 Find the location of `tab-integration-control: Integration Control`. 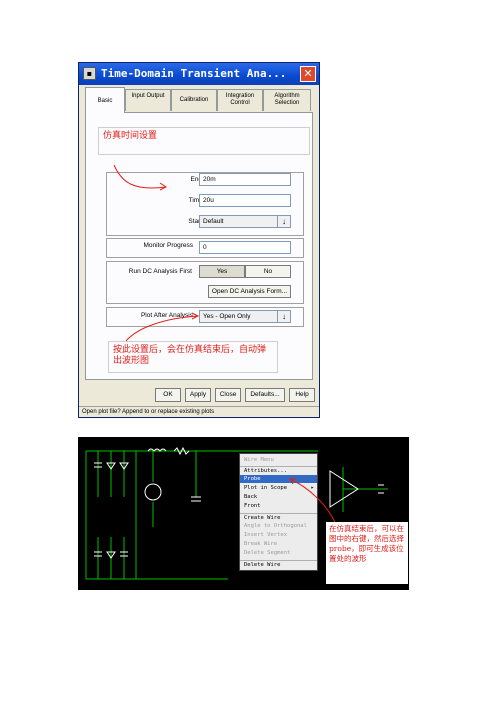

tab-integration-control: Integration Control is located at coordinates (240, 100).